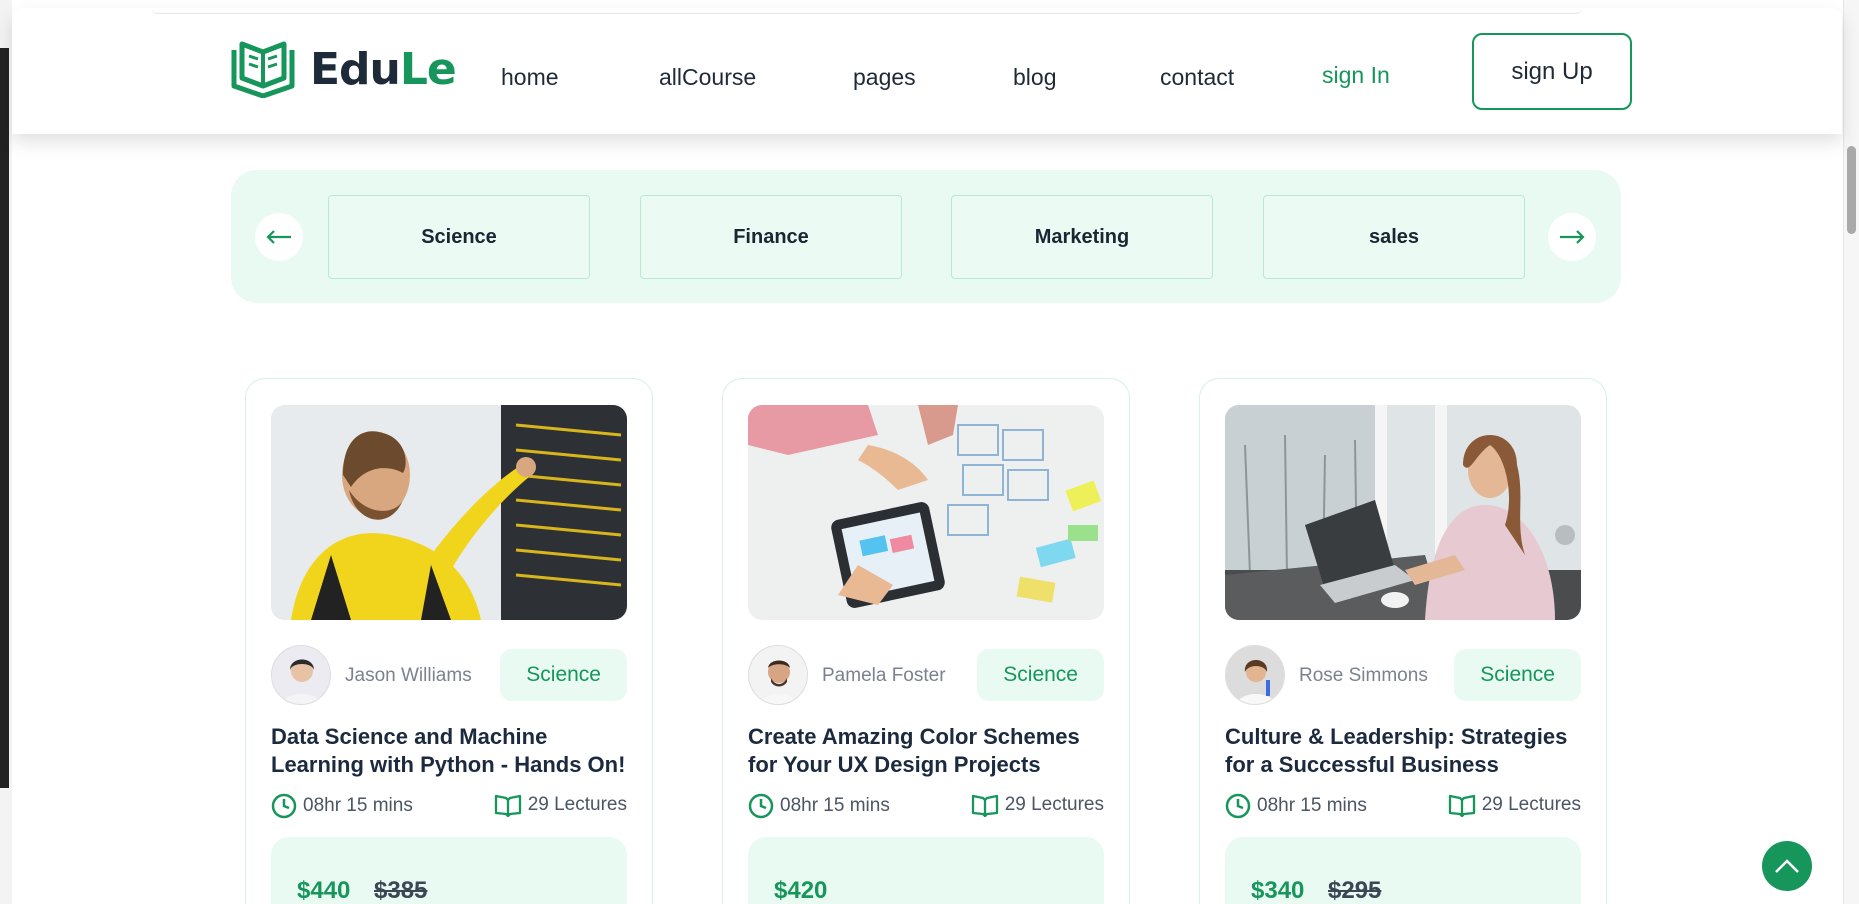 The width and height of the screenshot is (1859, 904). What do you see at coordinates (1278, 890) in the screenshot?
I see `price: $340` at bounding box center [1278, 890].